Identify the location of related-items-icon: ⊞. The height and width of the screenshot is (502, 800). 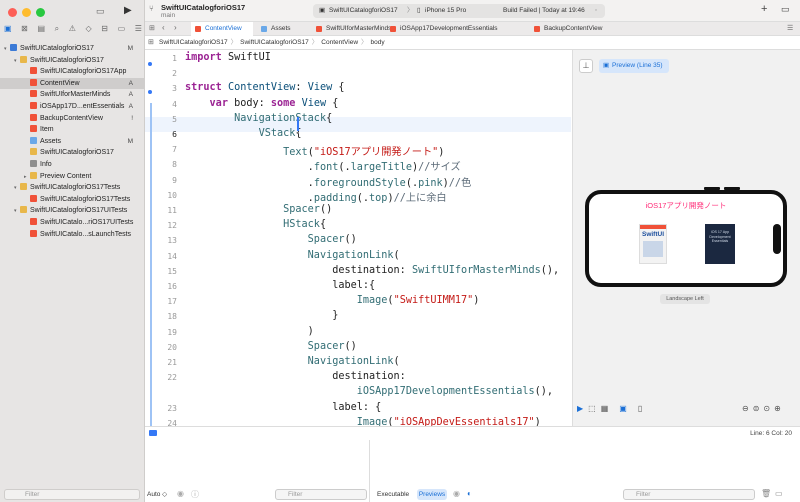
(152, 28).